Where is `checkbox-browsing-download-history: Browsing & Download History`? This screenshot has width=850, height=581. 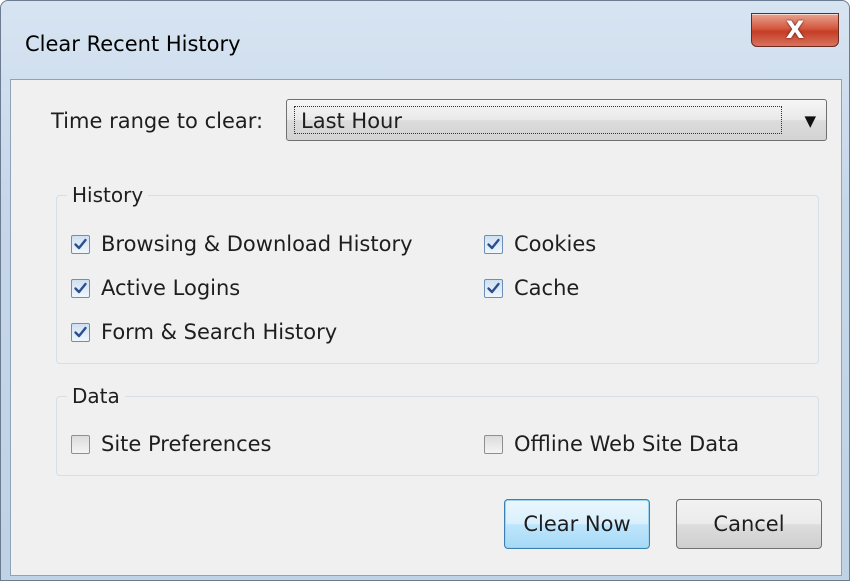
checkbox-browsing-download-history: Browsing & Download History is located at coordinates (242, 244).